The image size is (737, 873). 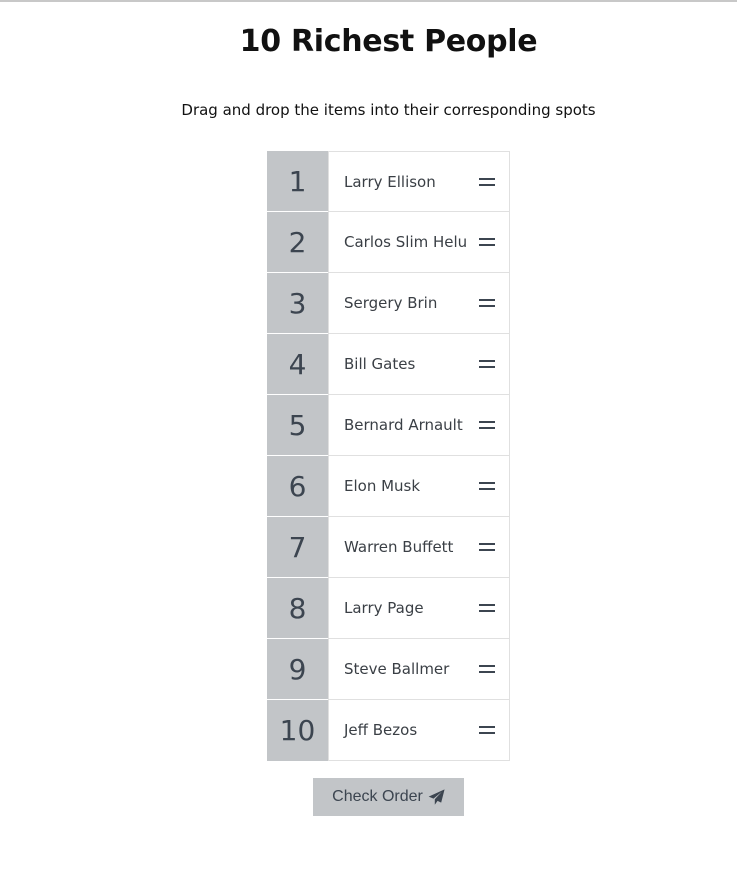 I want to click on rank-number: 5, so click(x=297, y=425).